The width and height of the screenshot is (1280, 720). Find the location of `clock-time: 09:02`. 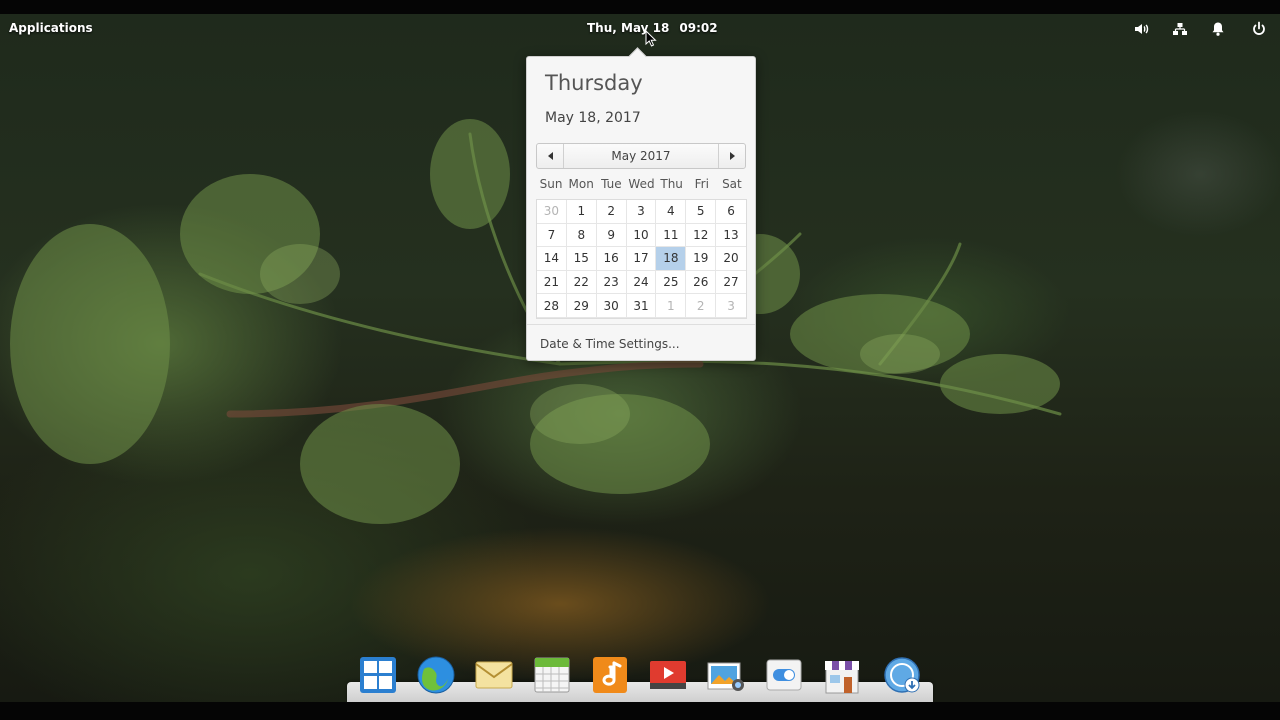

clock-time: 09:02 is located at coordinates (698, 28).